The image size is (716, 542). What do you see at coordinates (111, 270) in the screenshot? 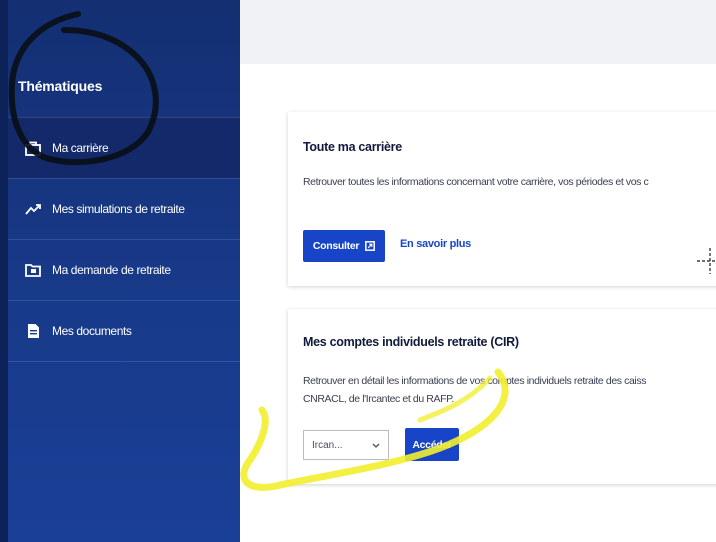
I see `sidebar-item-label: Ma demande de retraite` at bounding box center [111, 270].